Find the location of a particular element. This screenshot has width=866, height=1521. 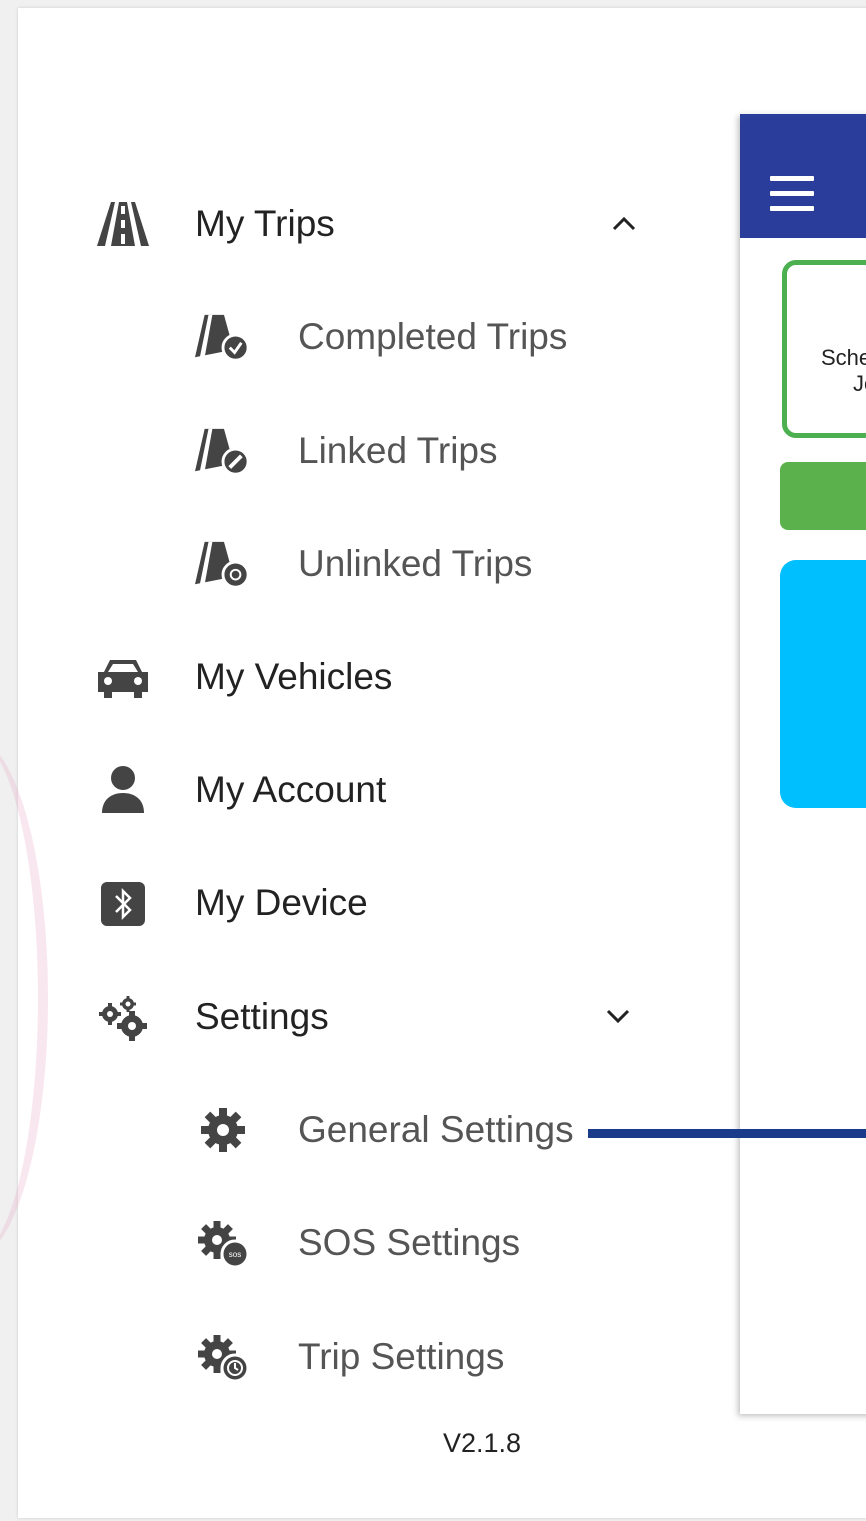

menu-label-settings: Settings is located at coordinates (262, 1016).